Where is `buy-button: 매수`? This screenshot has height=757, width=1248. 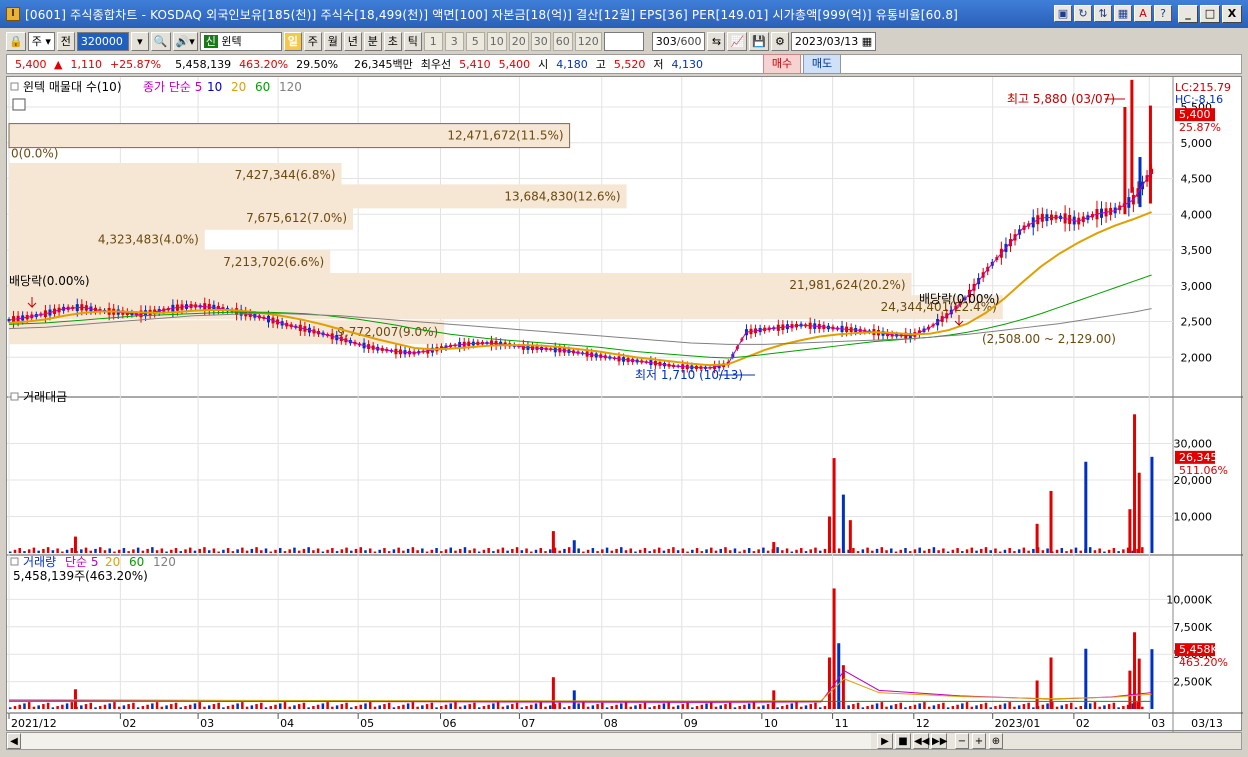
buy-button: 매수 is located at coordinates (782, 64).